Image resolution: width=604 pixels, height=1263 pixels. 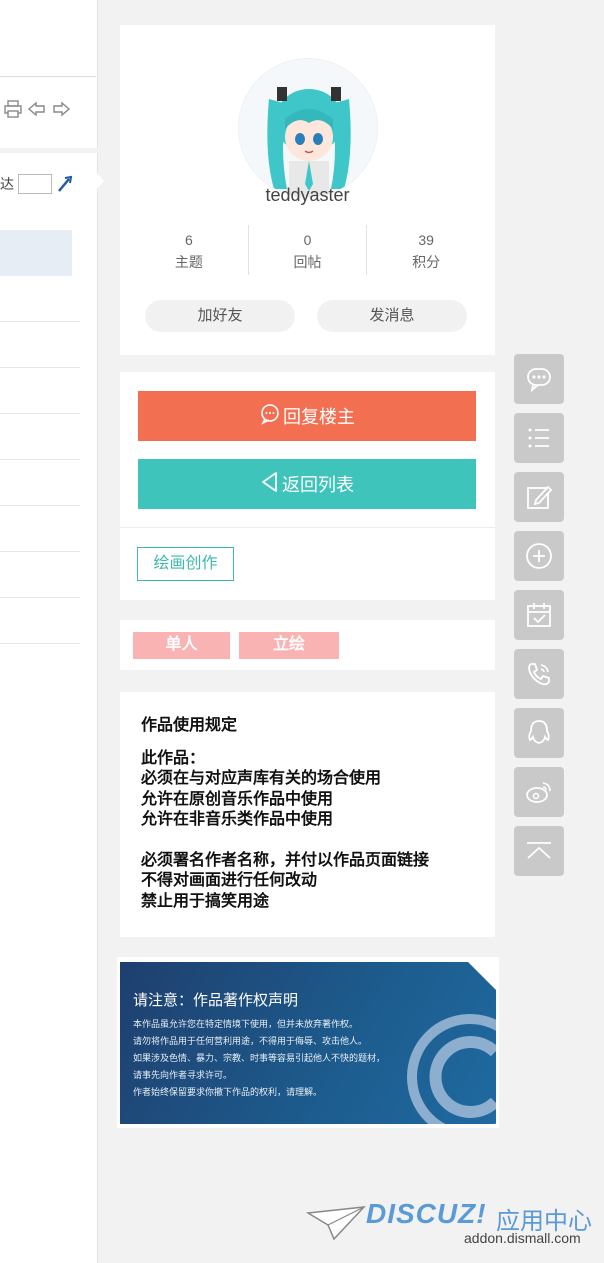 I want to click on back-to-list-button: 返回列表, so click(x=307, y=484).